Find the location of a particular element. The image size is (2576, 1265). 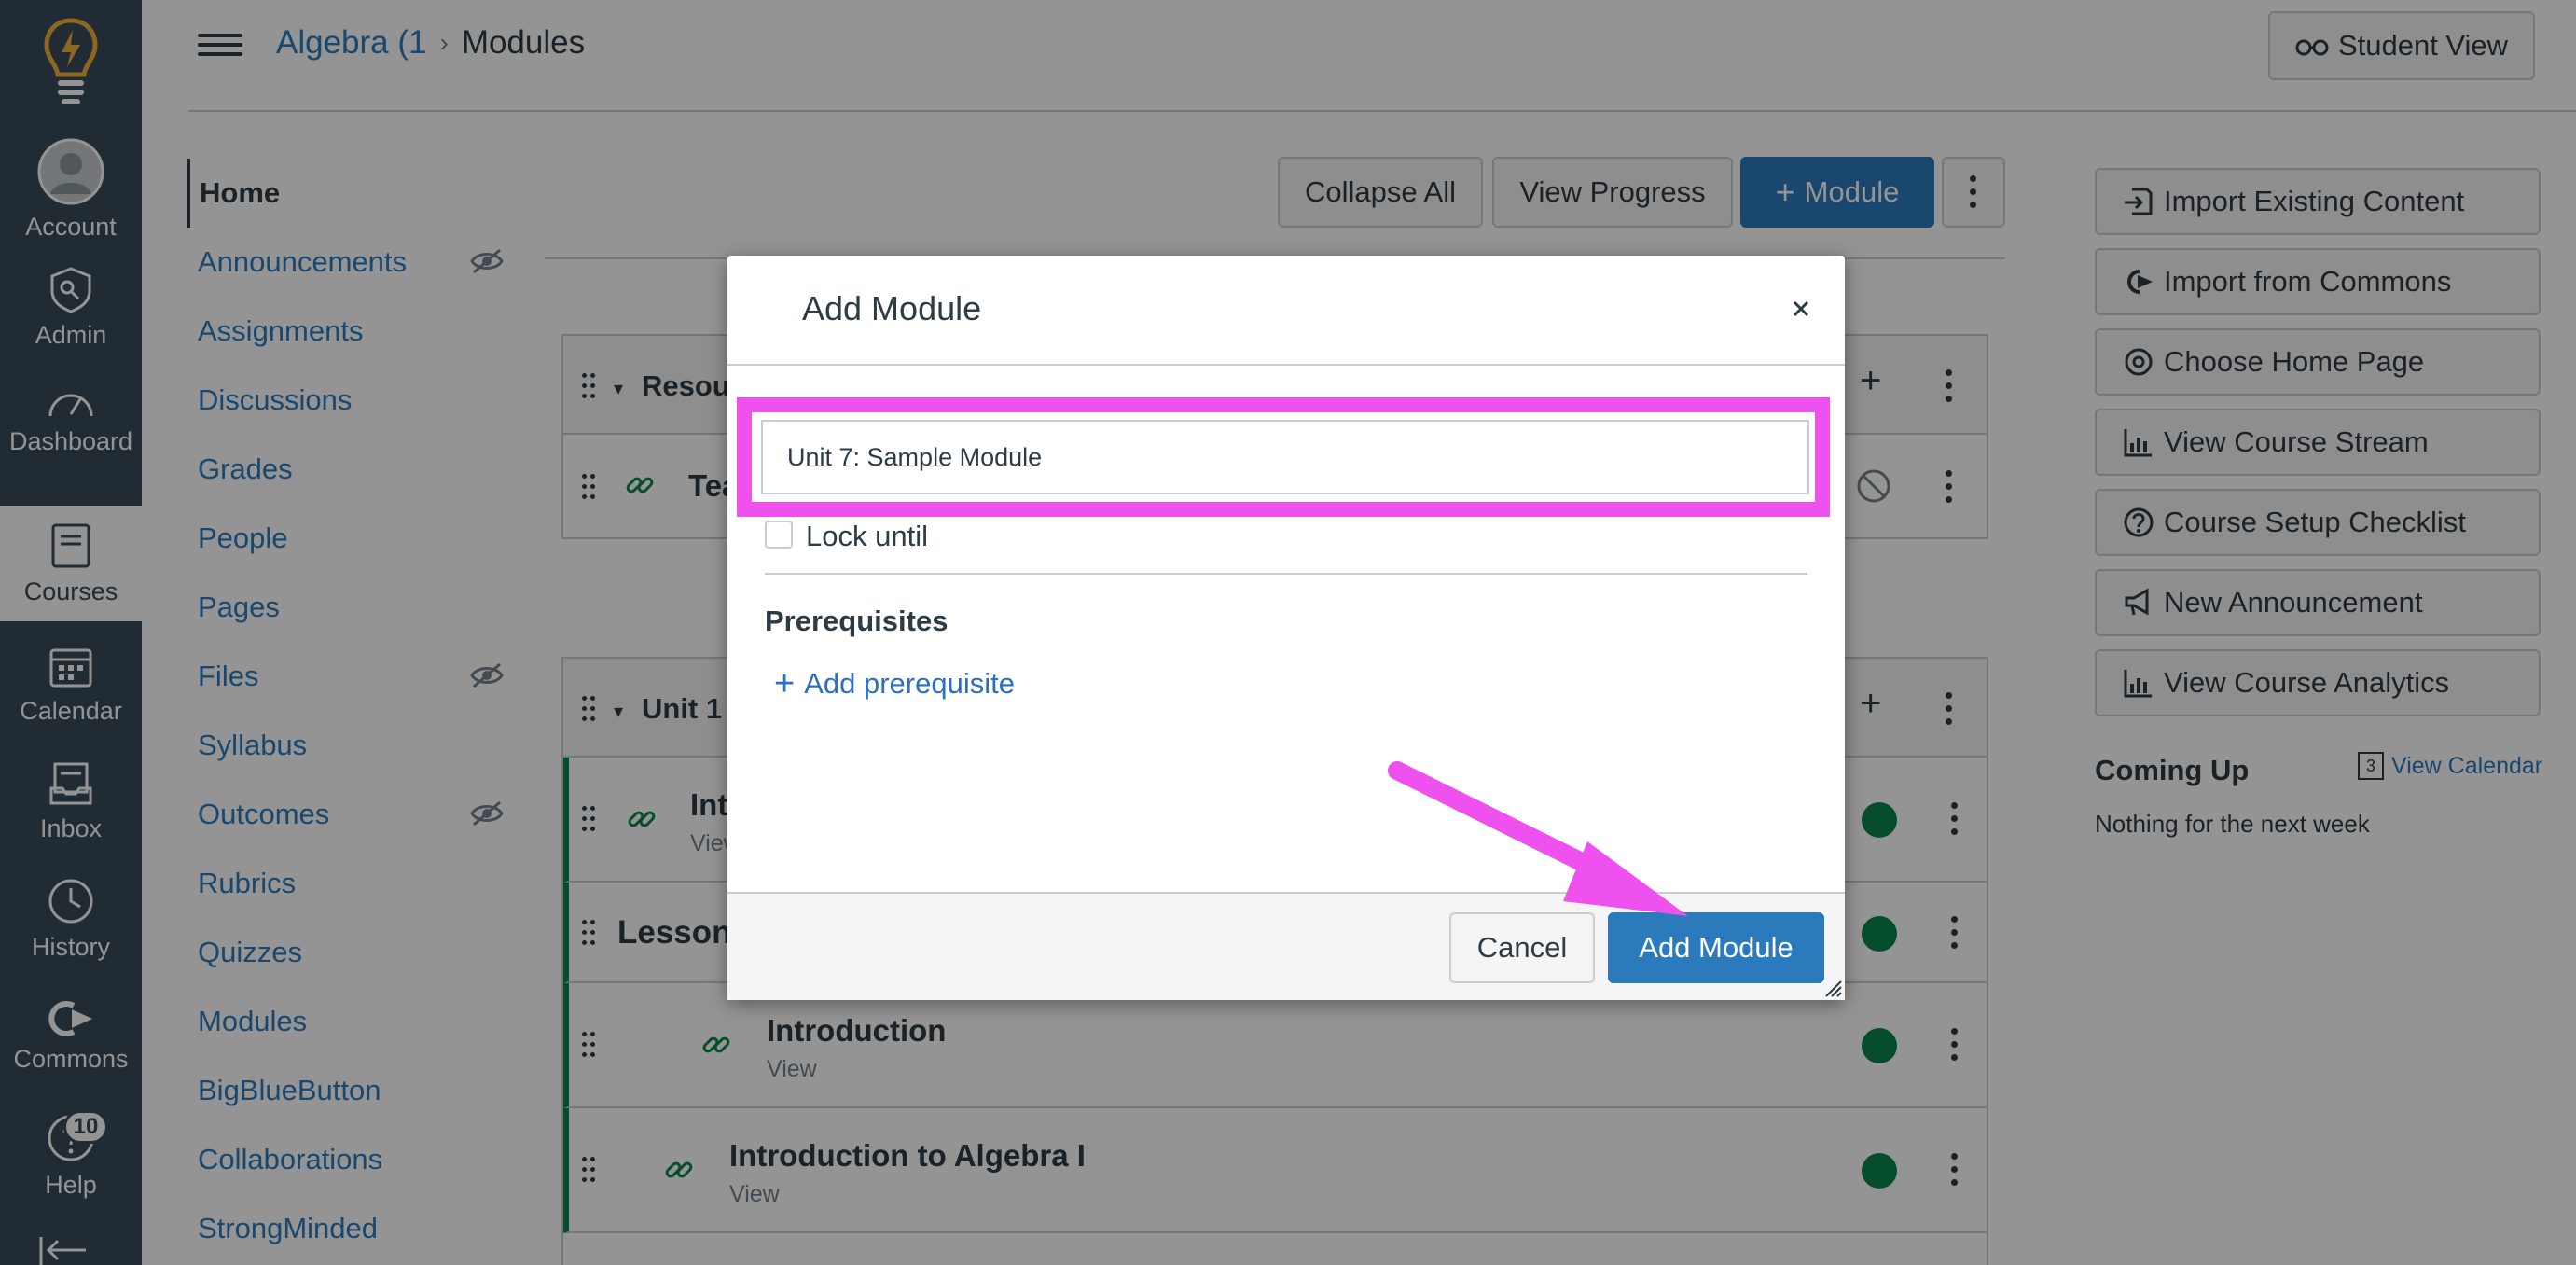

lock-until-label: Lock until is located at coordinates (867, 536).